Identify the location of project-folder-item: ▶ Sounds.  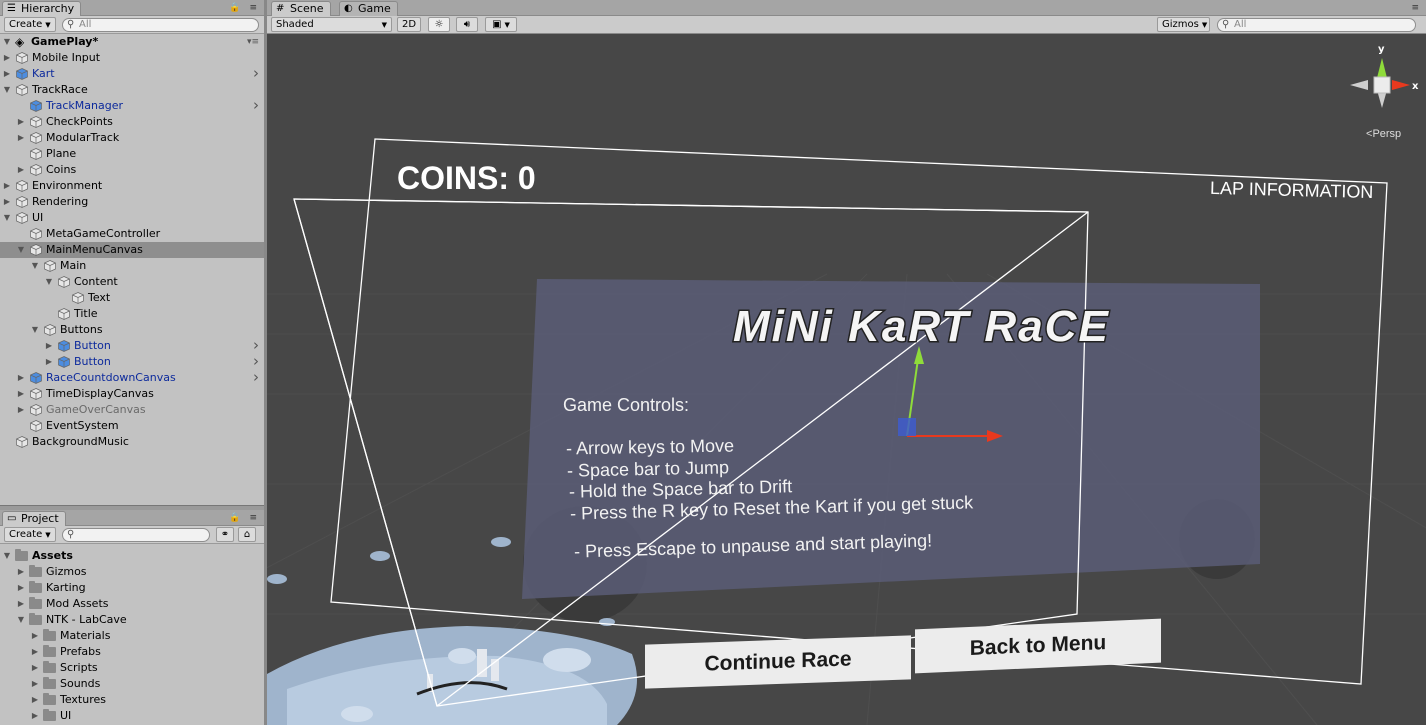
(132, 684).